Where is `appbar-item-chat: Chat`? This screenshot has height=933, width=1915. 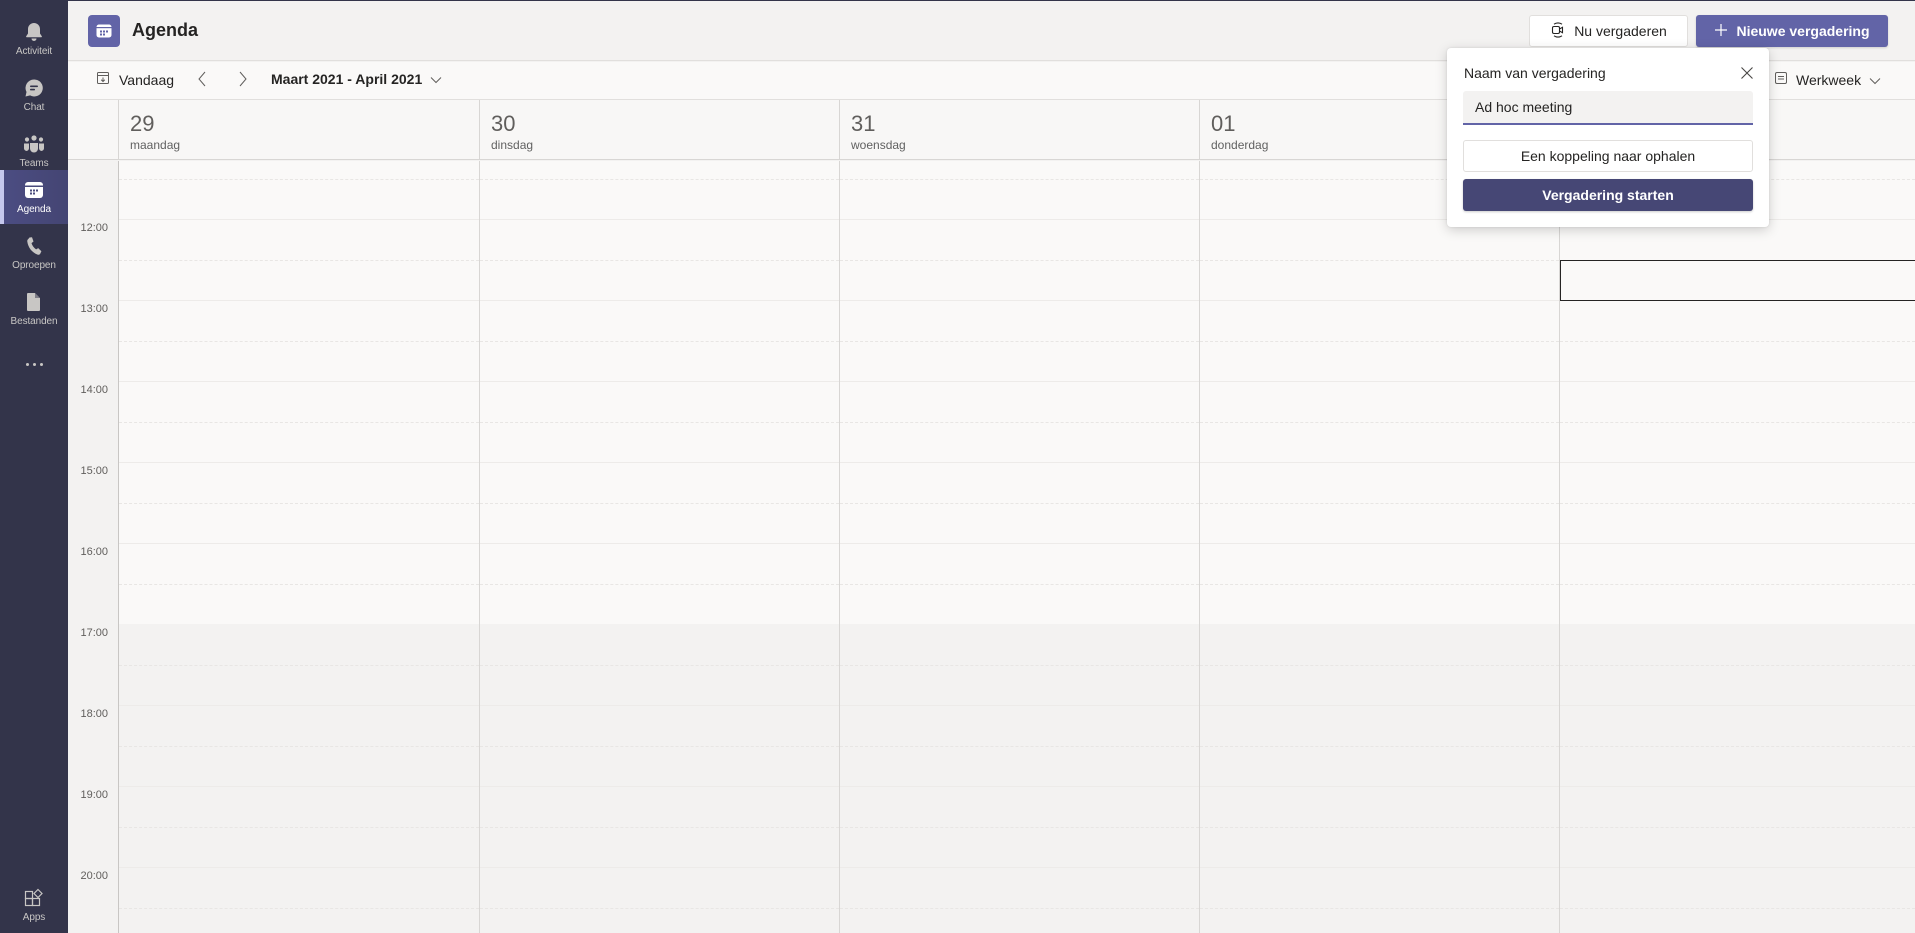 appbar-item-chat: Chat is located at coordinates (34, 95).